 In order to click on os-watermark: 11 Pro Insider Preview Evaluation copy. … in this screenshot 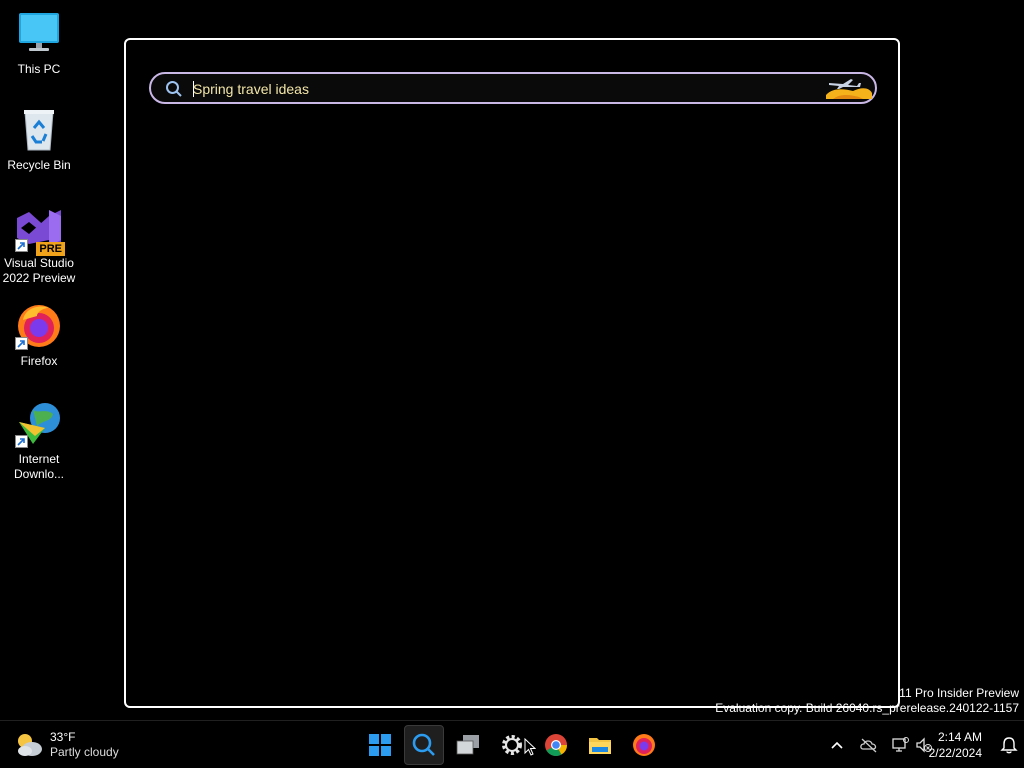, I will do `click(867, 701)`.